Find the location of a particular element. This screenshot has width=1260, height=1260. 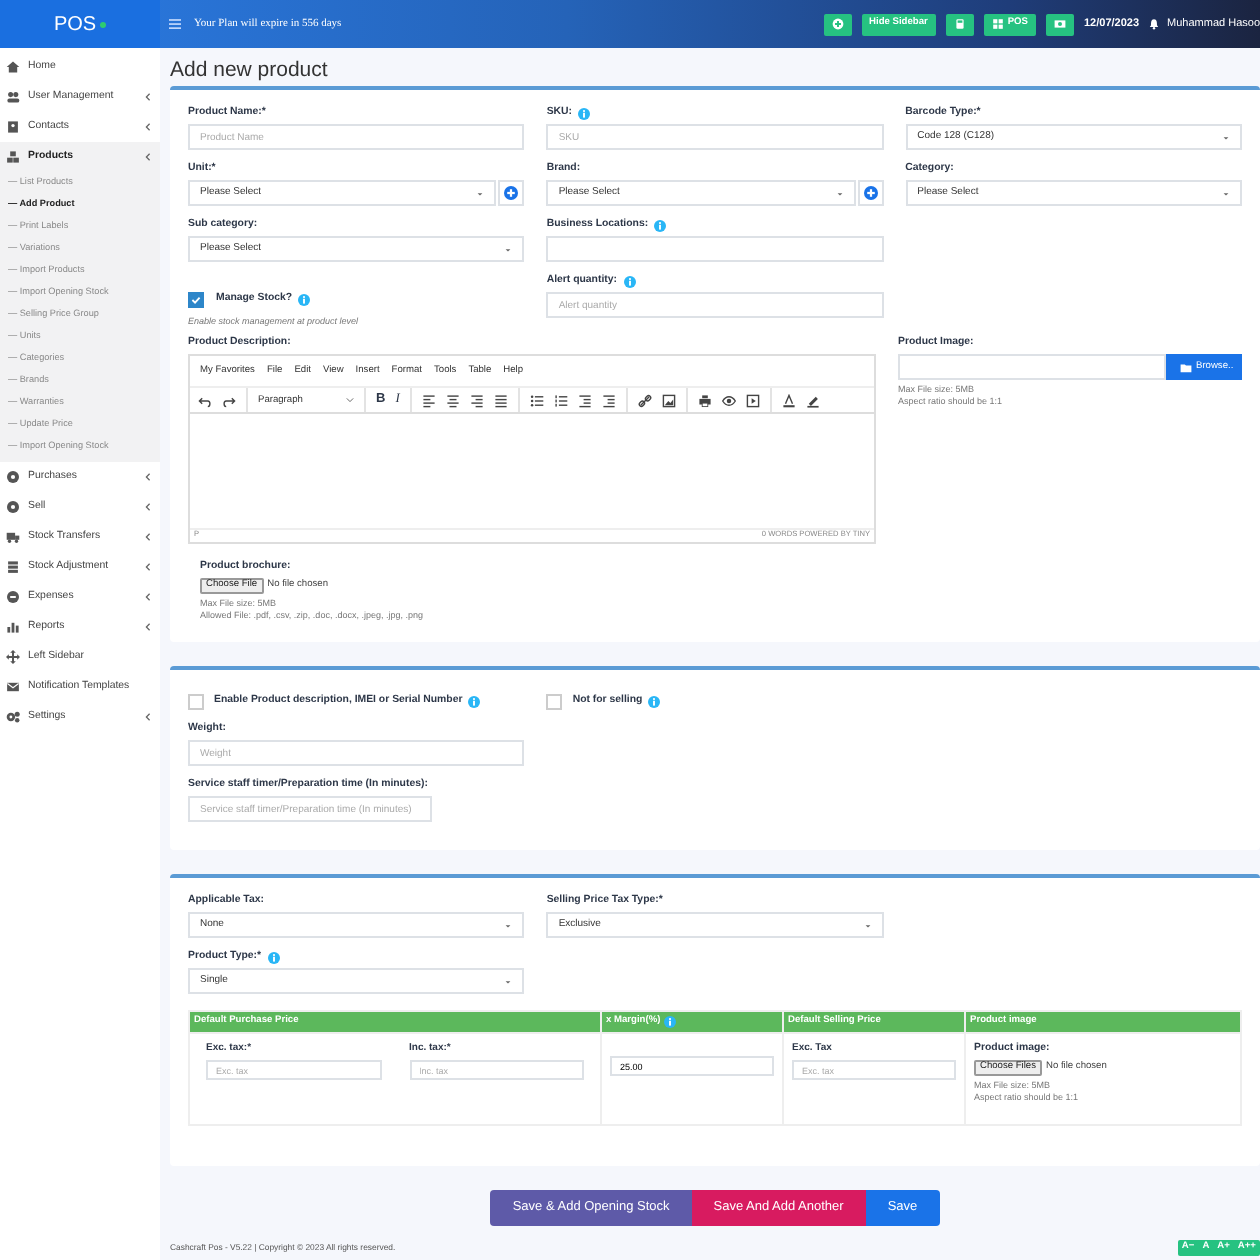

banknote-icon is located at coordinates (1060, 24).